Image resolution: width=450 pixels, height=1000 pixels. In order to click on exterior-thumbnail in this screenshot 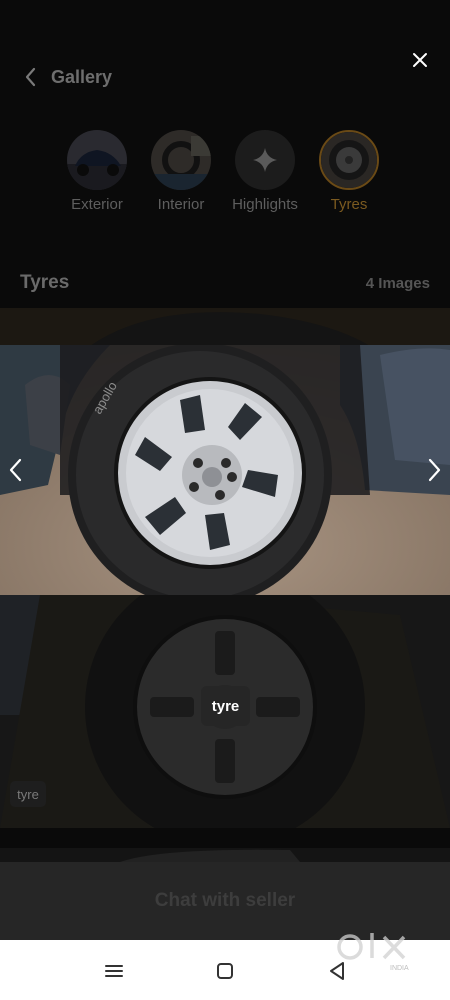, I will do `click(97, 160)`.